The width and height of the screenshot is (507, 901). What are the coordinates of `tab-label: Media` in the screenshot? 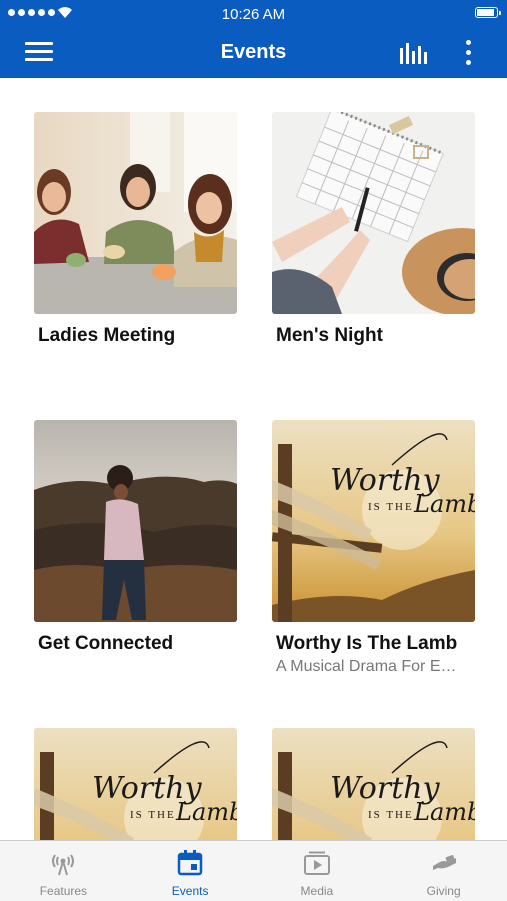 It's located at (317, 891).